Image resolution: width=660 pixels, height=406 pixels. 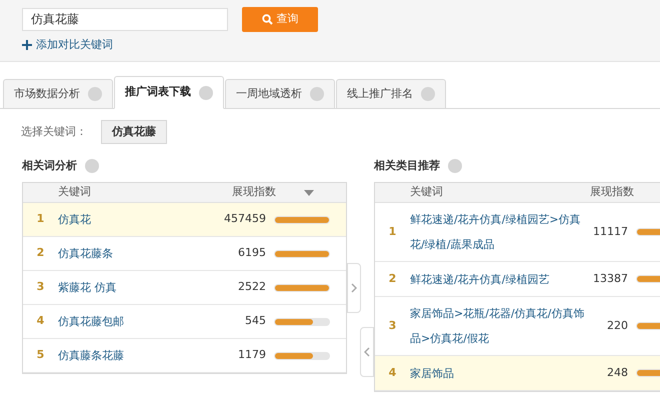 I want to click on tab: 一周地域透析, so click(x=280, y=94).